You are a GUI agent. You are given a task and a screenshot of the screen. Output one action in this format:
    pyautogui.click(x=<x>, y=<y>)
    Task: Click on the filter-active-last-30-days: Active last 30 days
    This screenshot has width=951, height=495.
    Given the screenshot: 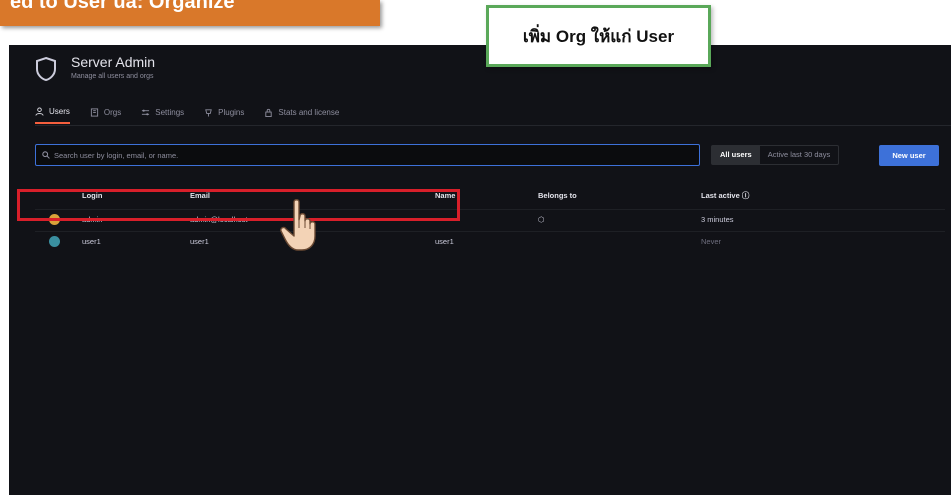 What is the action you would take?
    pyautogui.click(x=799, y=155)
    